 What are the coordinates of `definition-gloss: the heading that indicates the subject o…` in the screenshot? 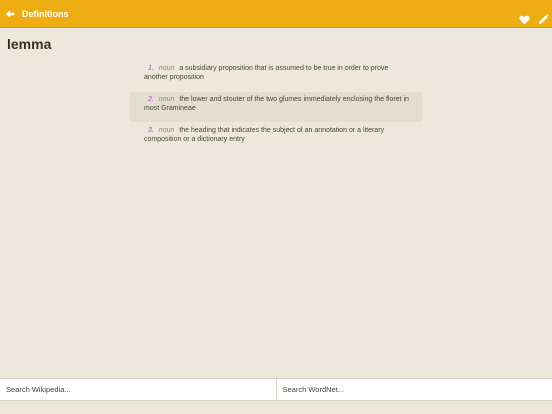 It's located at (264, 135).